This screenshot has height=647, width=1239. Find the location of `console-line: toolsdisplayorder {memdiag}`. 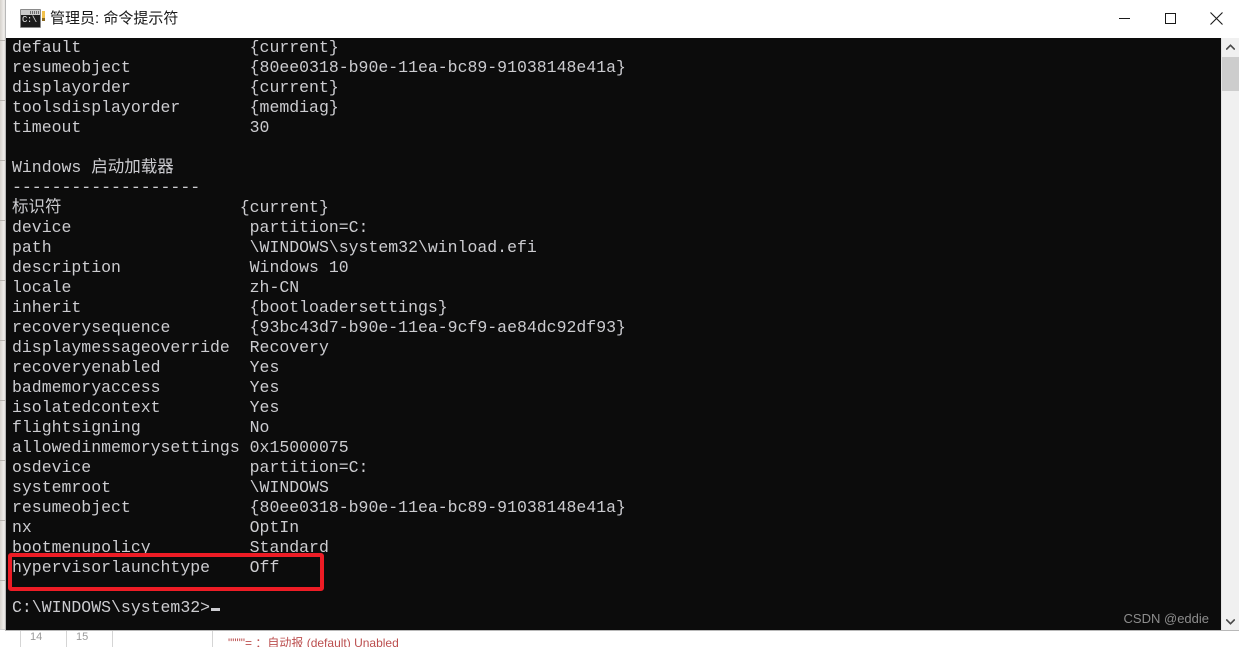

console-line: toolsdisplayorder {memdiag} is located at coordinates (175, 107).